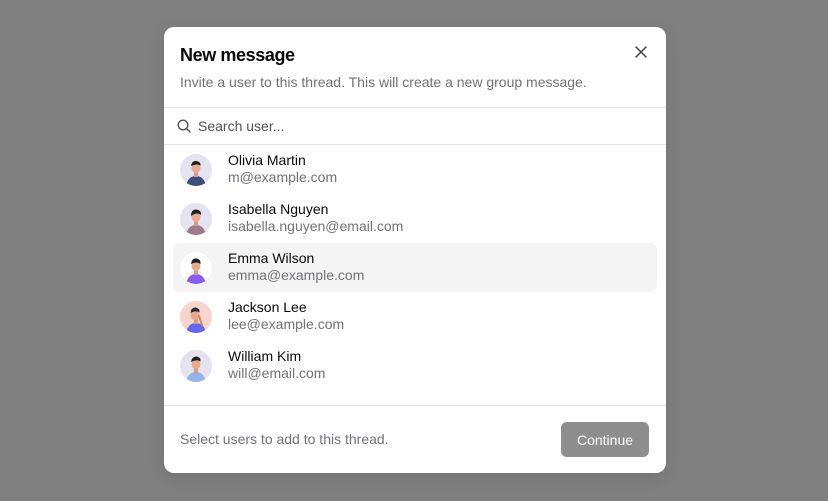 The width and height of the screenshot is (828, 501). Describe the element at coordinates (278, 209) in the screenshot. I see `user-name: Isabella Nguyen` at that location.